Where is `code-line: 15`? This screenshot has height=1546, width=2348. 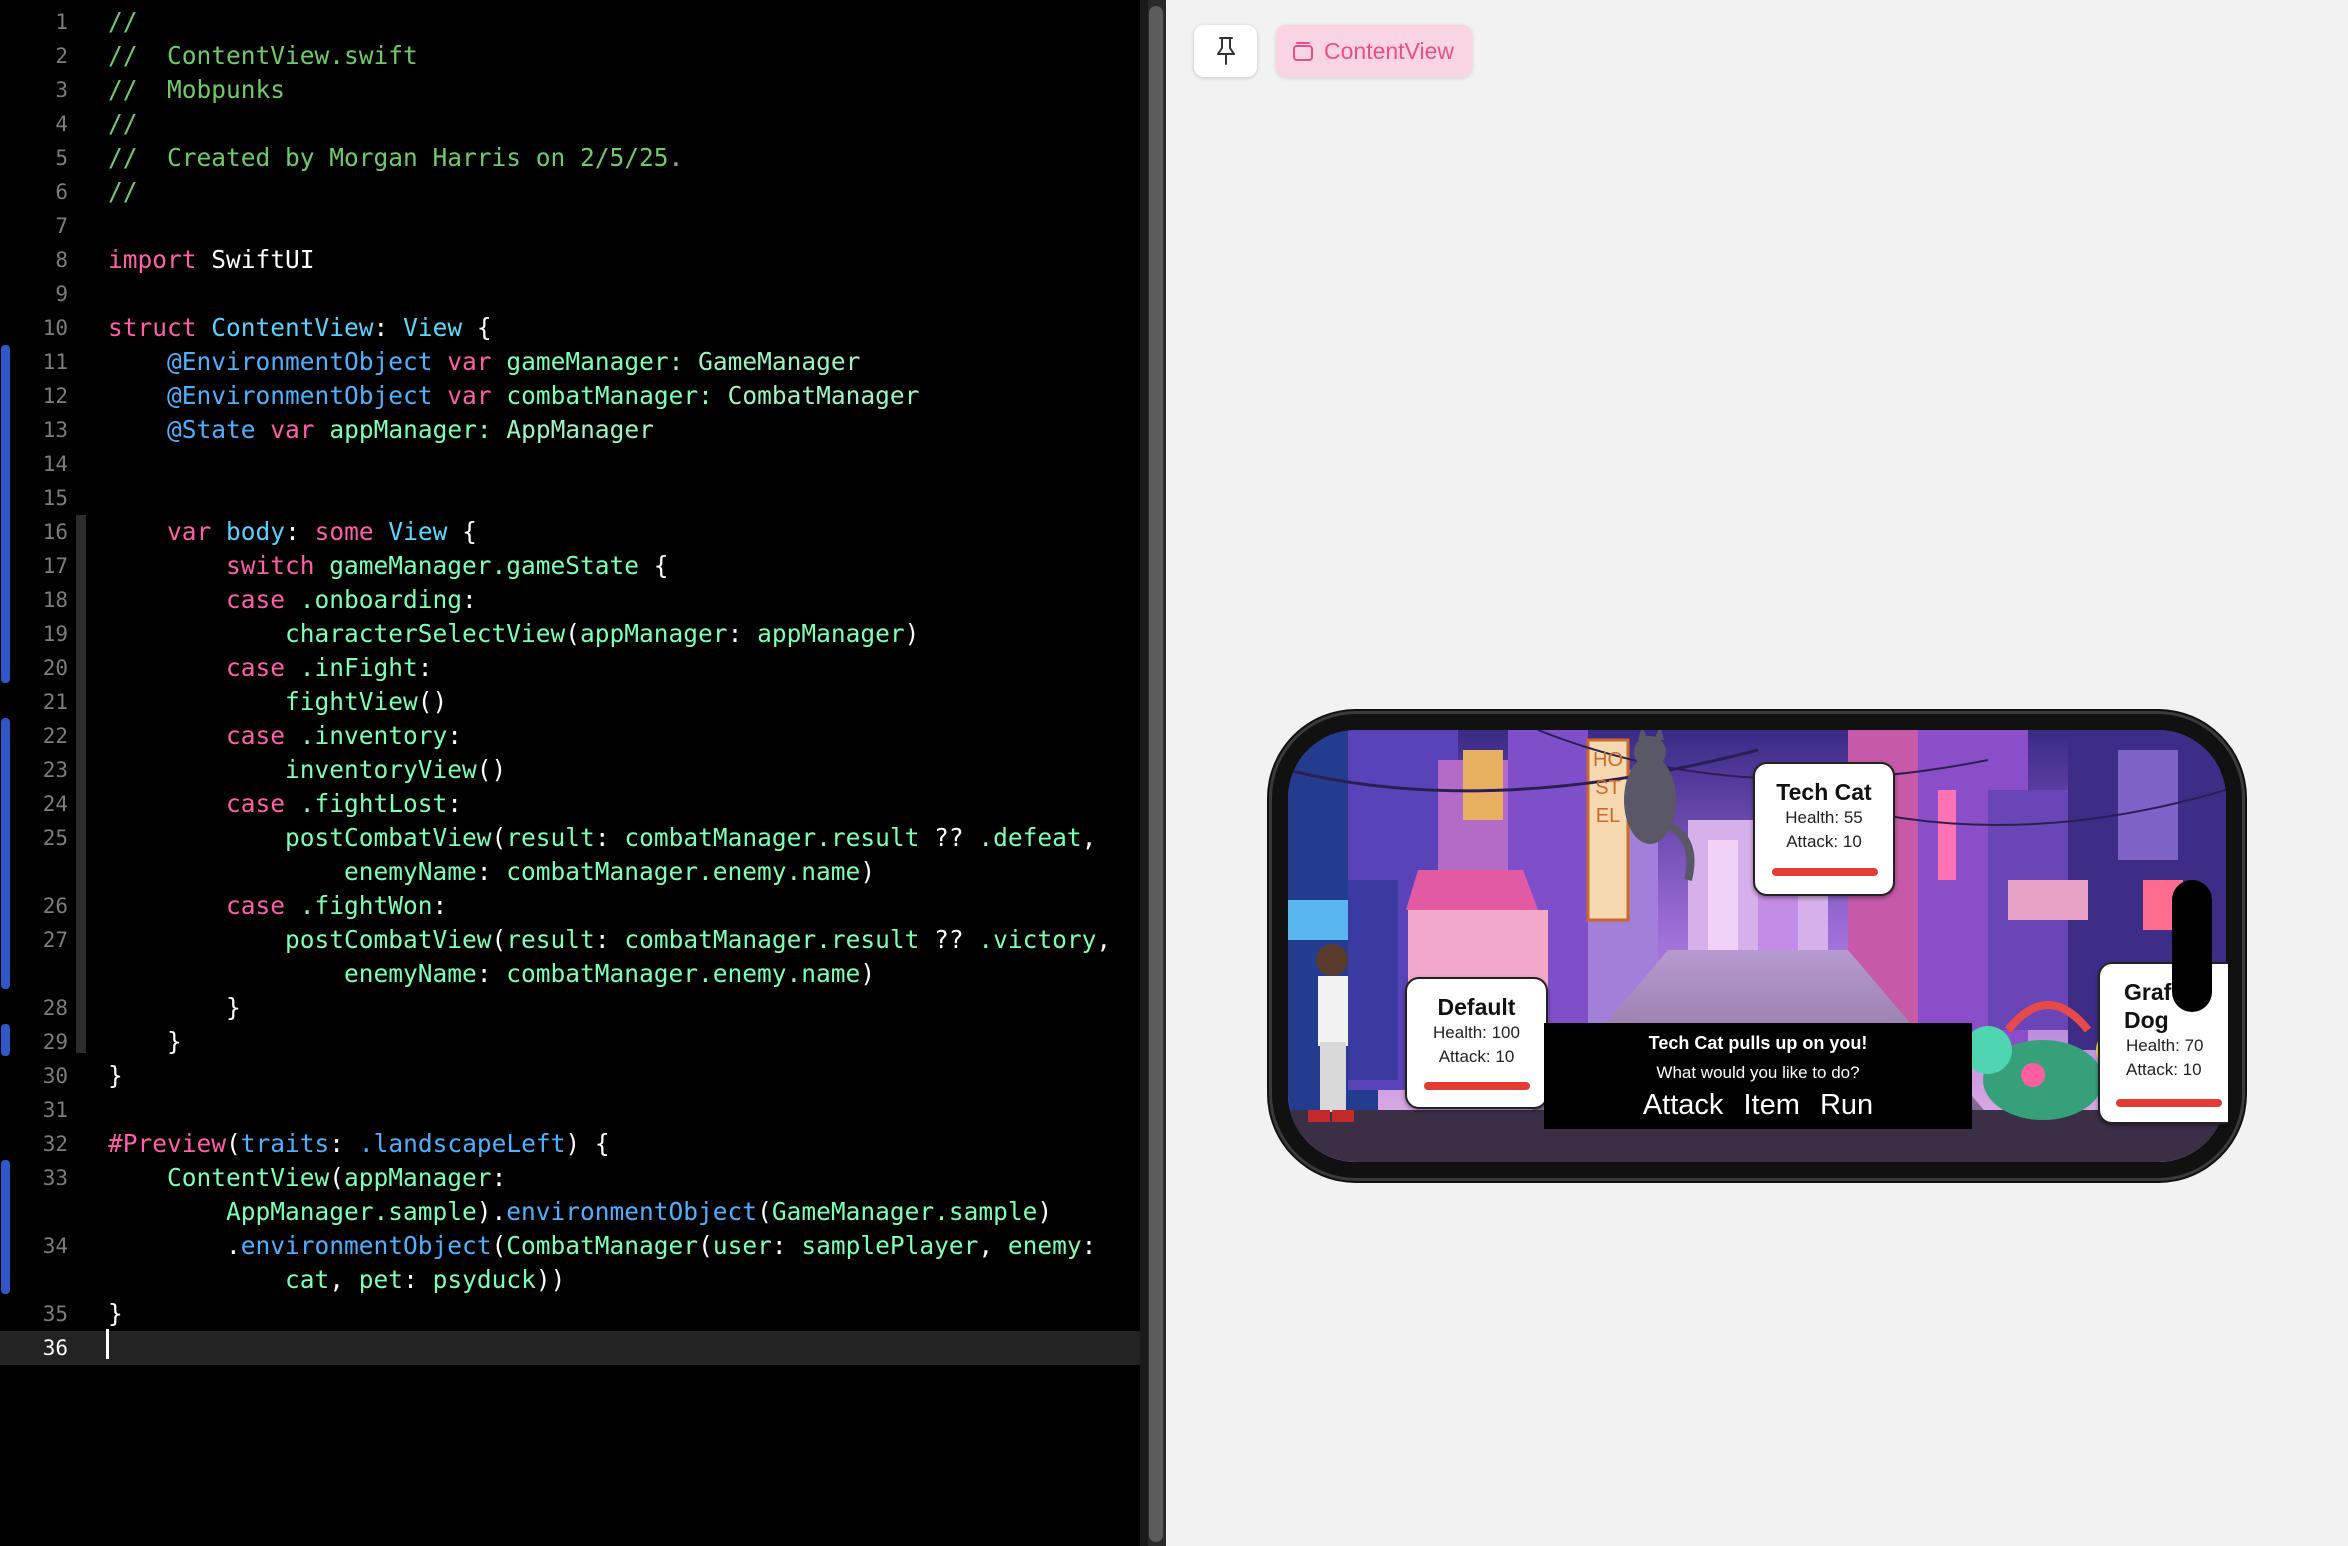 code-line: 15 is located at coordinates (570, 498).